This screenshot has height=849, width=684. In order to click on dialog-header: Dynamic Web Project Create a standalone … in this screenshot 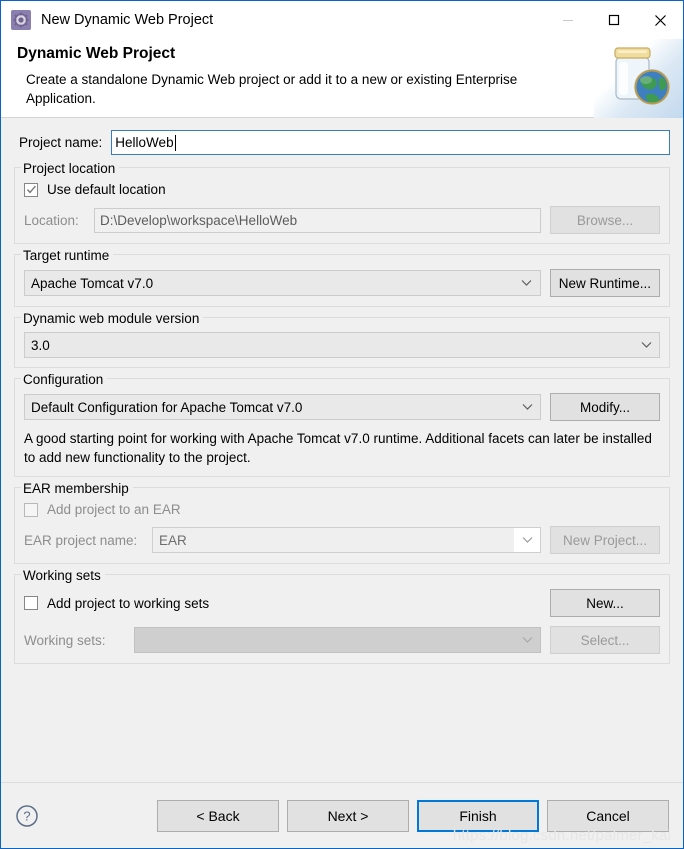, I will do `click(342, 78)`.